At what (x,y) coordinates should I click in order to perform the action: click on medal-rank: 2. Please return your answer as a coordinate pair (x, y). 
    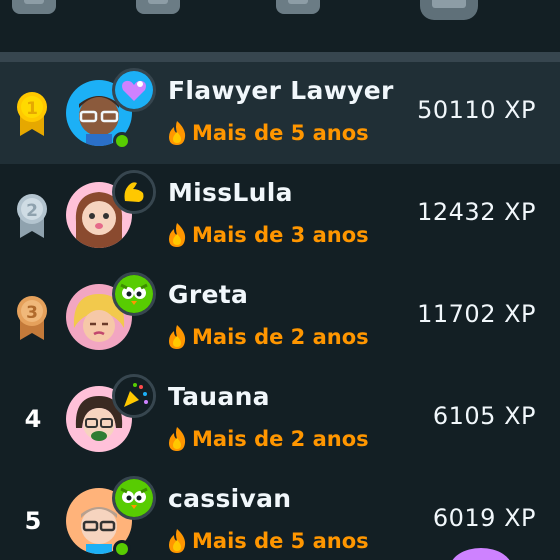
    Looking at the image, I should click on (32, 211).